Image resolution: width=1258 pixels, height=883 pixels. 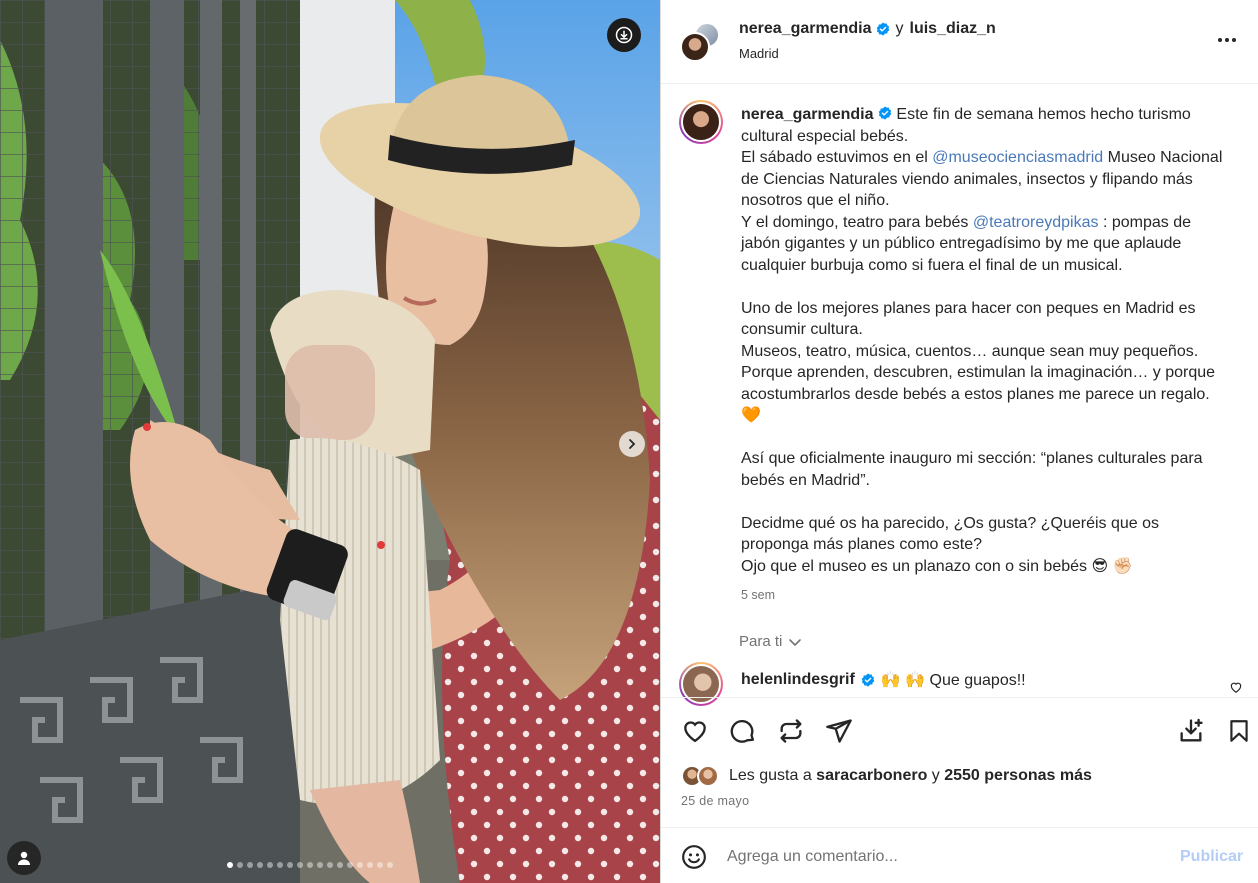 What do you see at coordinates (807, 114) in the screenshot?
I see `caption-username: nerea_garmendia` at bounding box center [807, 114].